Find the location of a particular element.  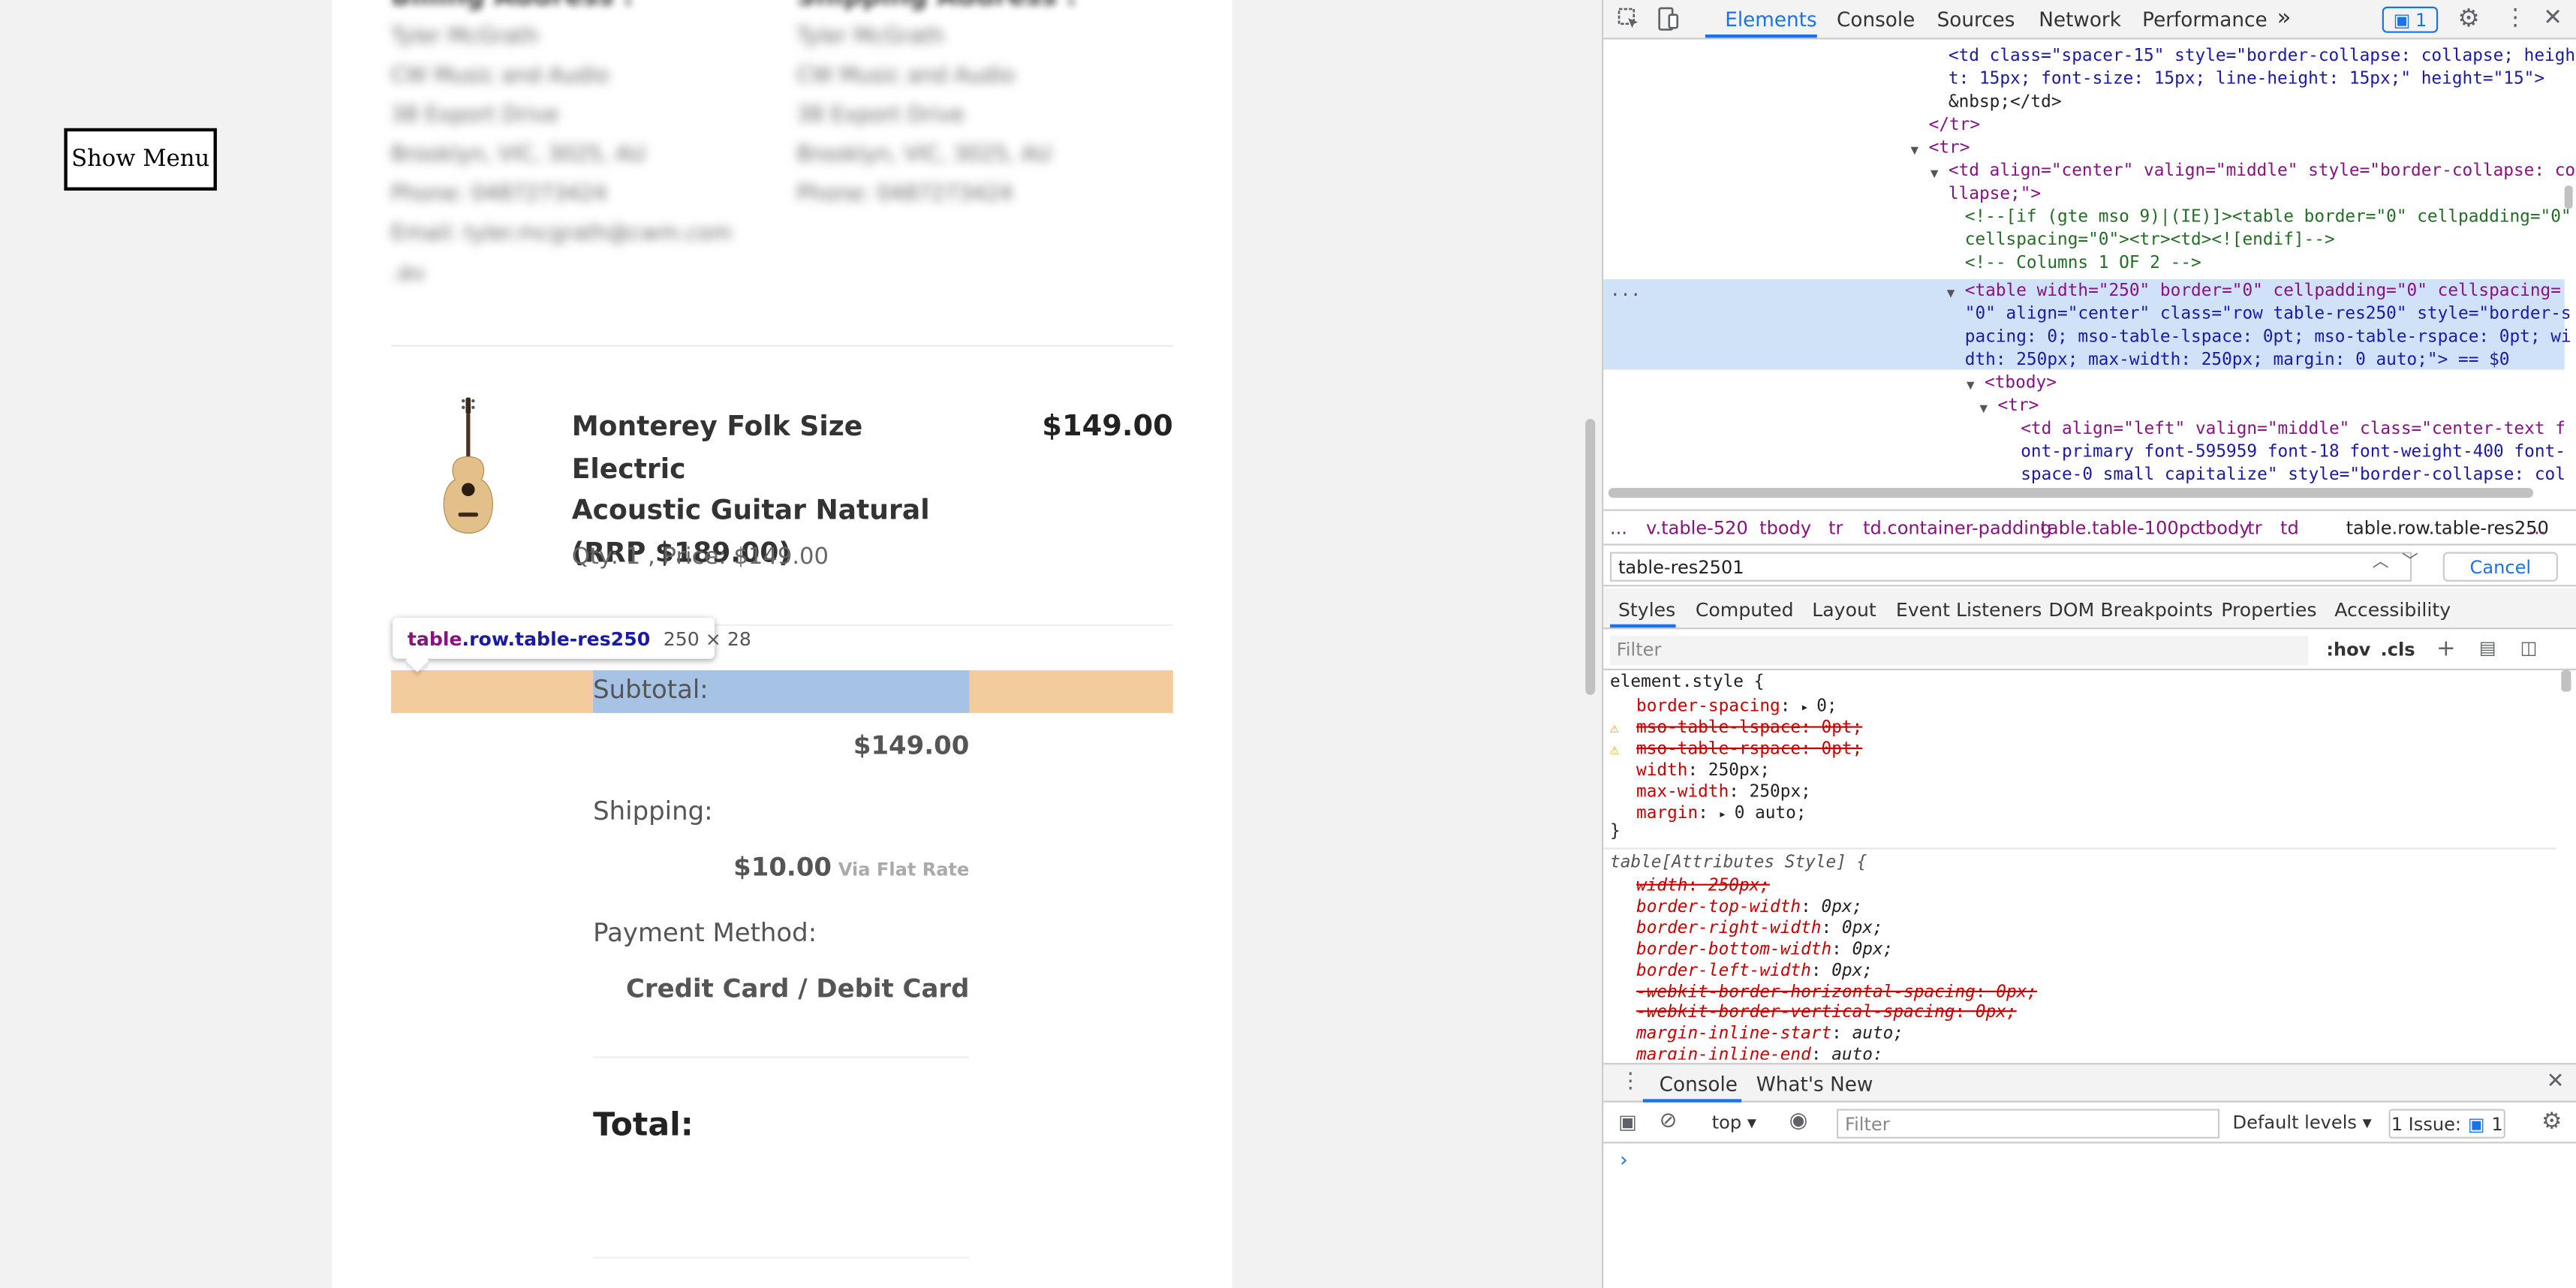

style-declaration: border-left-width: 0px; is located at coordinates (1754, 971).